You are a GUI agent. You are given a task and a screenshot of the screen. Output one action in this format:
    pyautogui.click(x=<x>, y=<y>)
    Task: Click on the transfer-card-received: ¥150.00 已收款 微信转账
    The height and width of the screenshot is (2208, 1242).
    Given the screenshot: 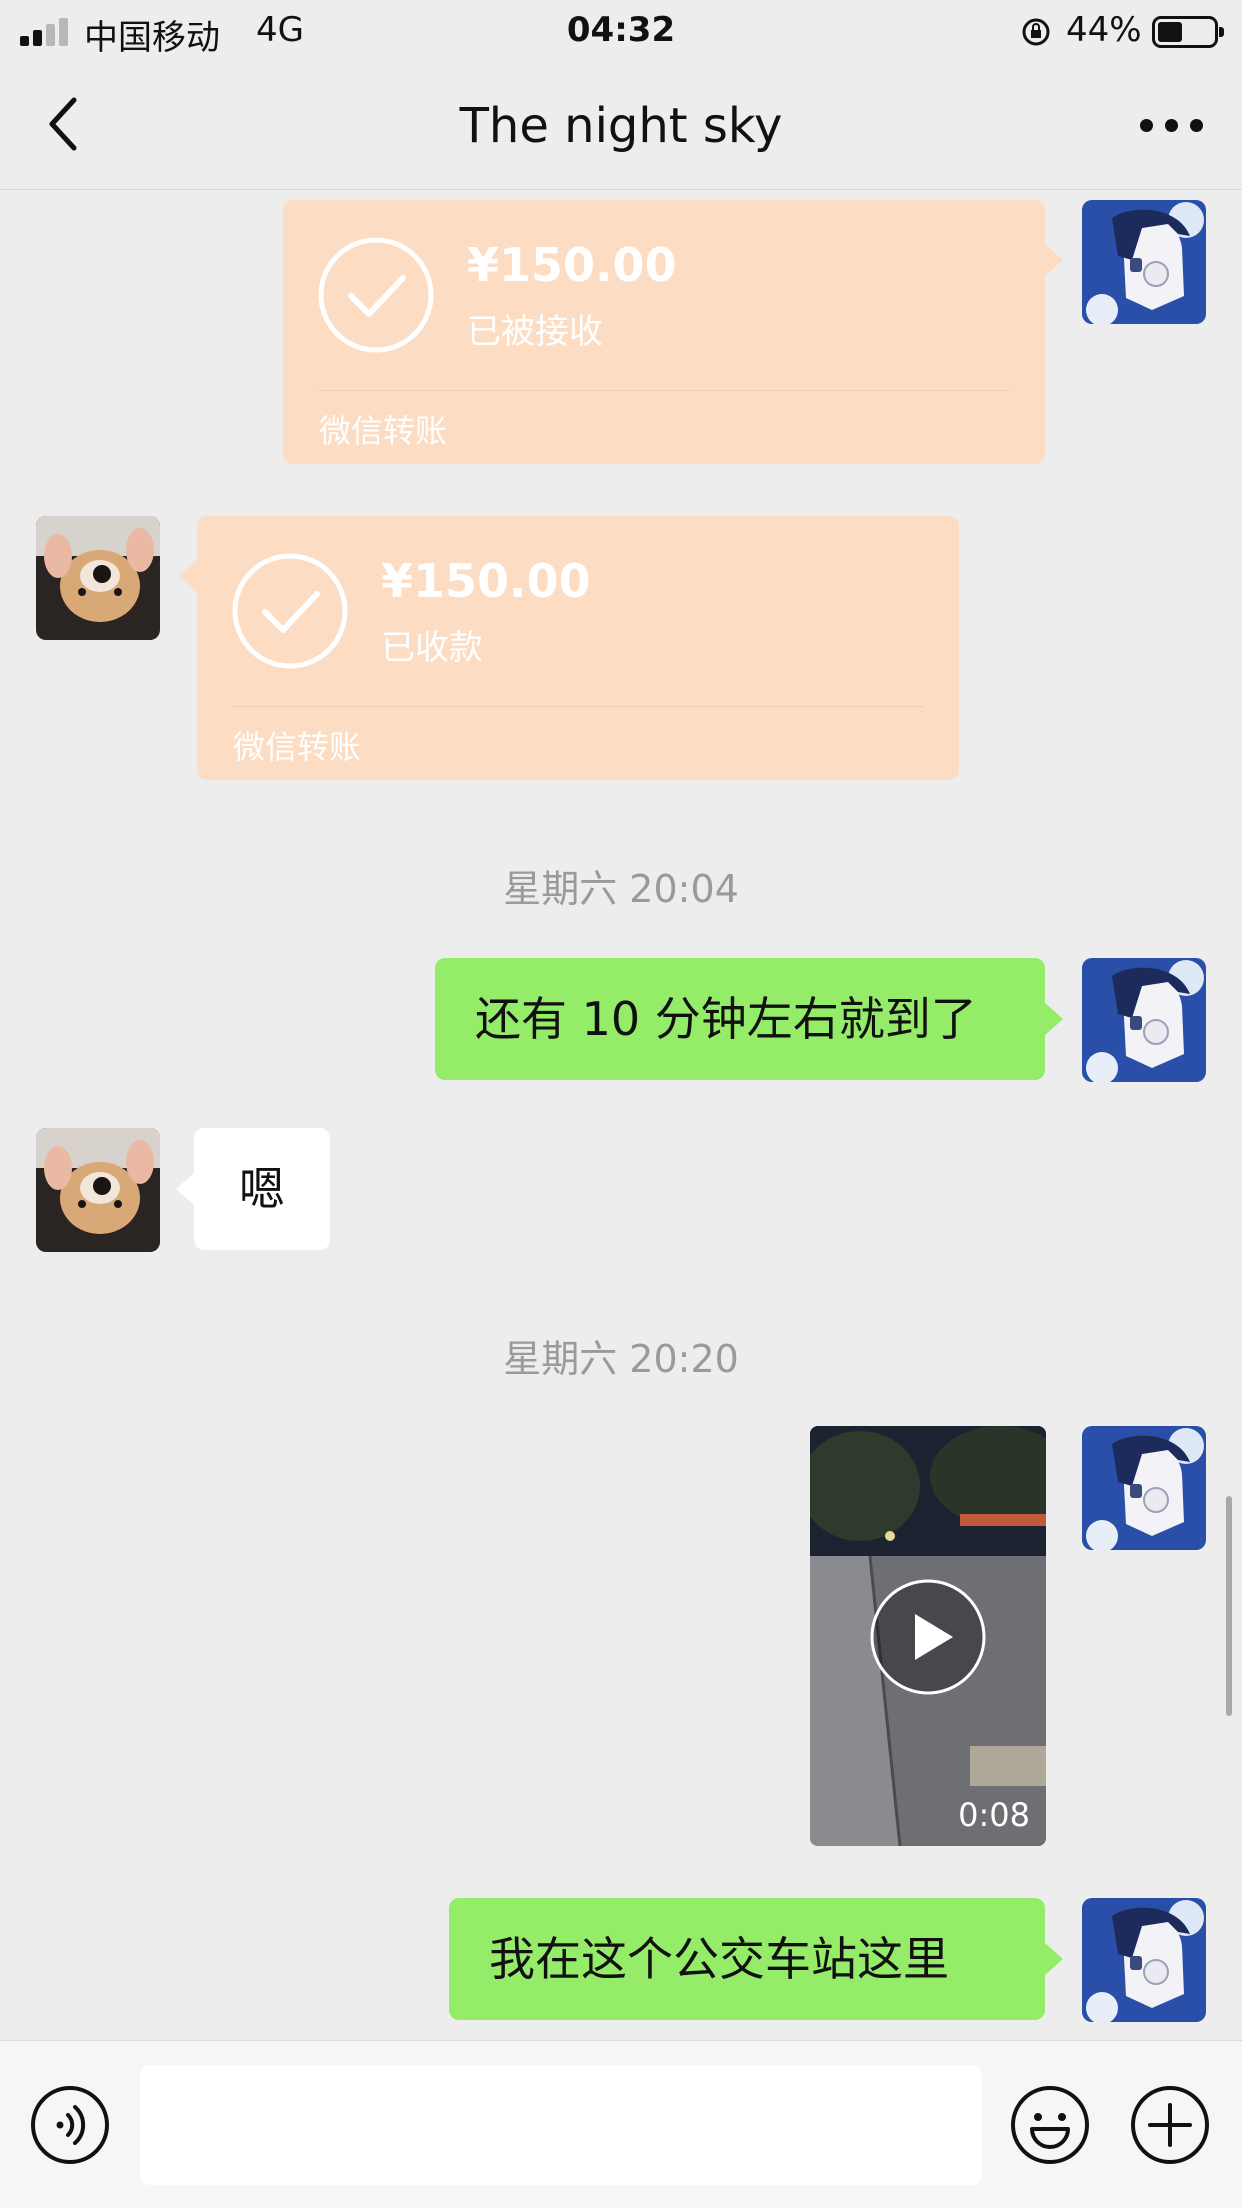 What is the action you would take?
    pyautogui.click(x=569, y=648)
    